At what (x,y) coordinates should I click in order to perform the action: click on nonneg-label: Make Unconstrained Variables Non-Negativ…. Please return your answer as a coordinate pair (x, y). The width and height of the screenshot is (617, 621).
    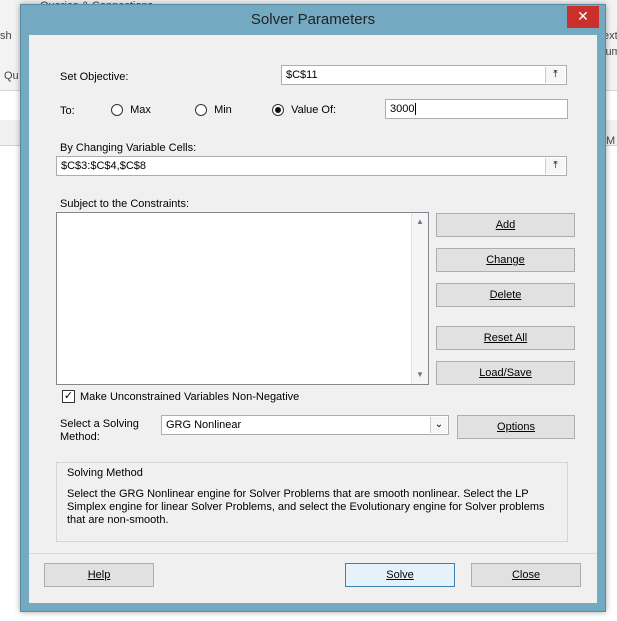
    Looking at the image, I should click on (190, 397).